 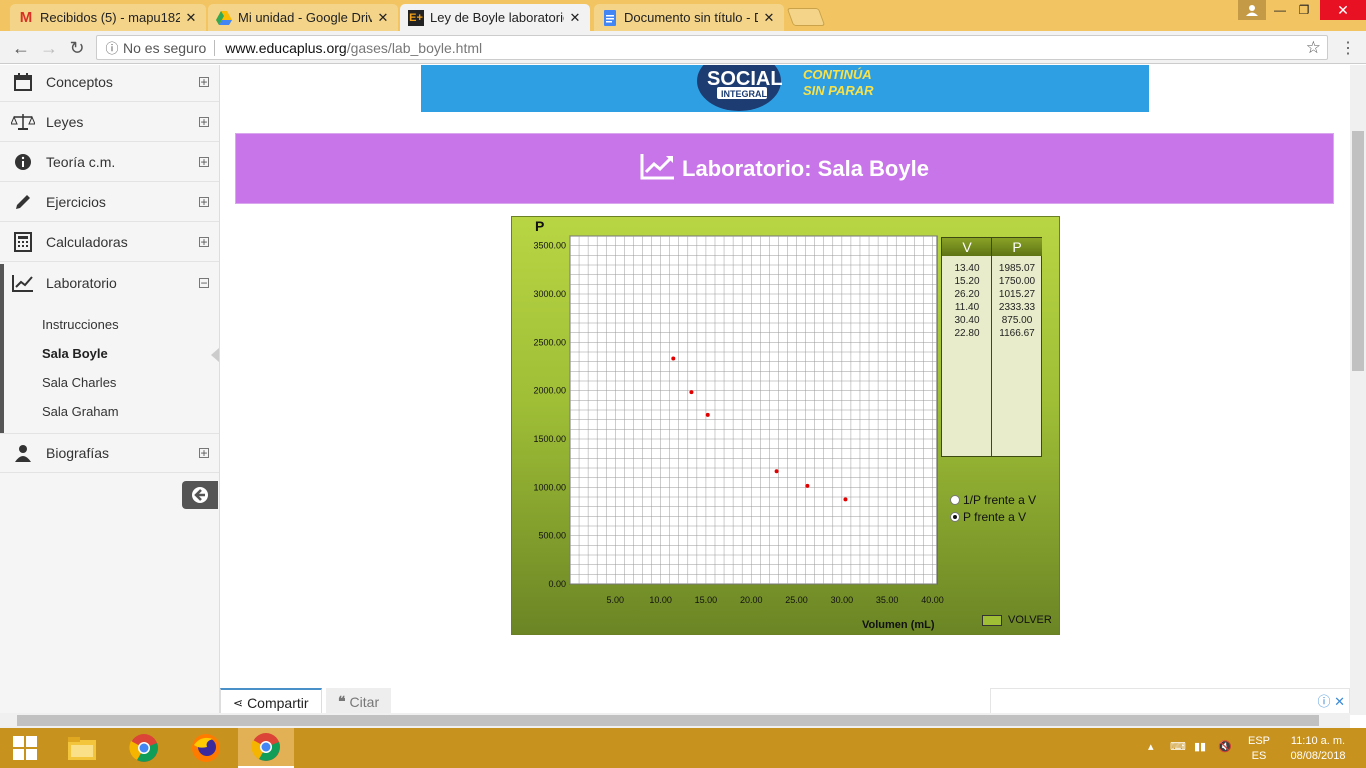 What do you see at coordinates (796, 600) in the screenshot?
I see `x-tick-label: 25.00` at bounding box center [796, 600].